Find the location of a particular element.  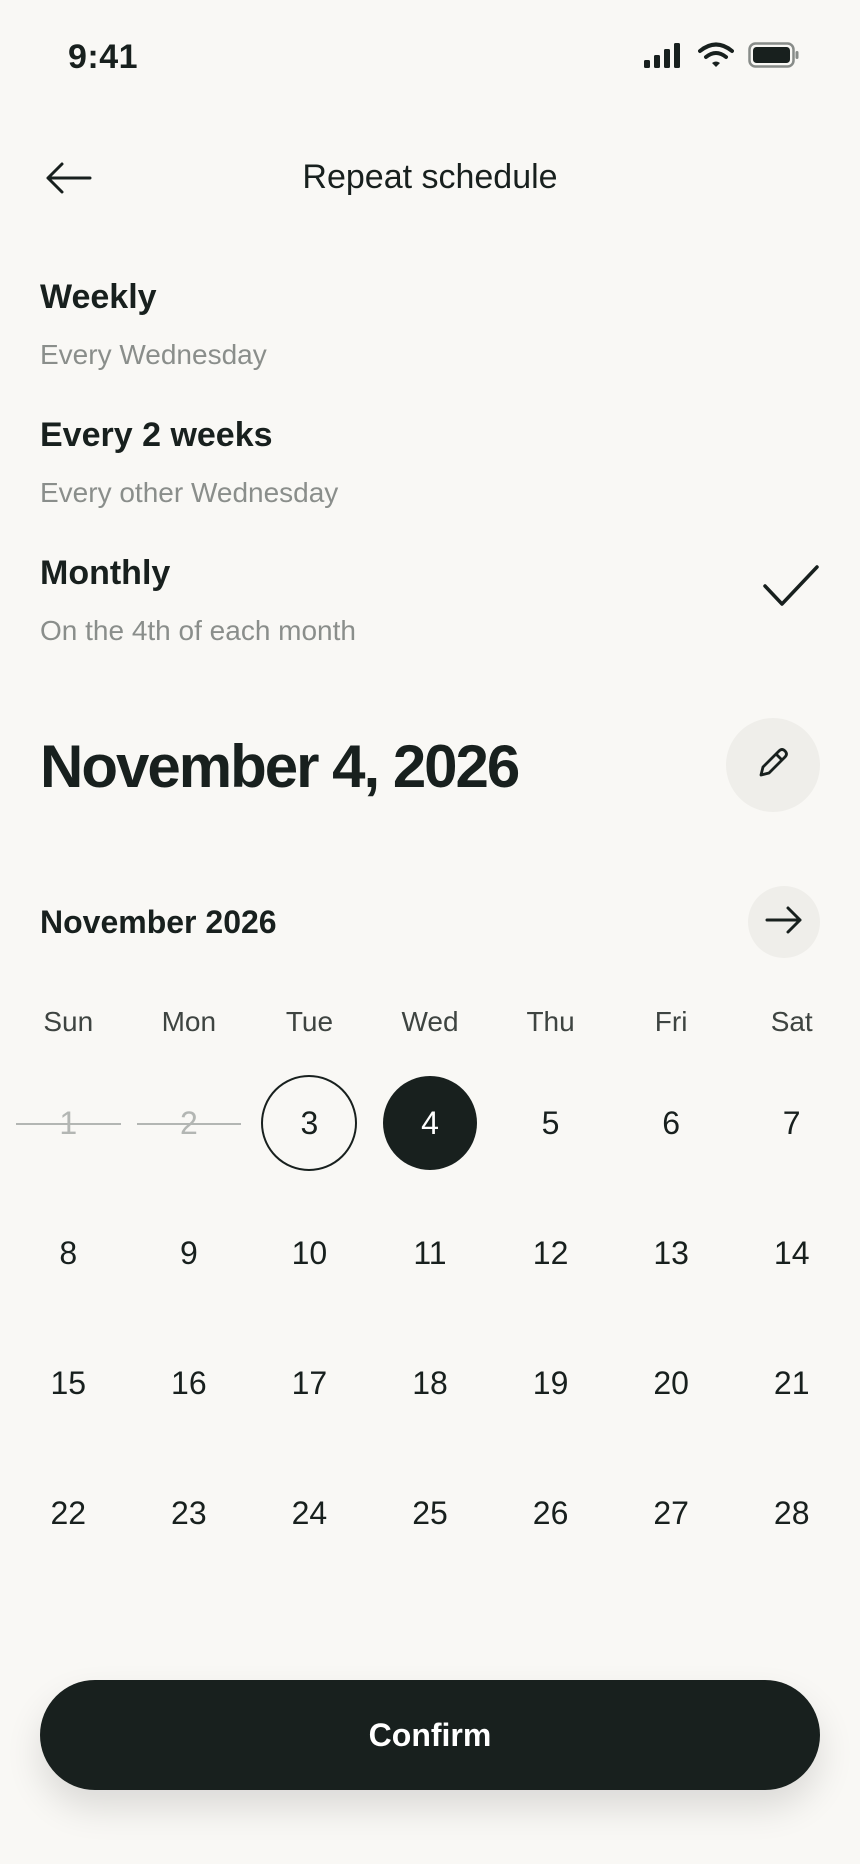

calendar-day-number: 24 is located at coordinates (309, 1512).